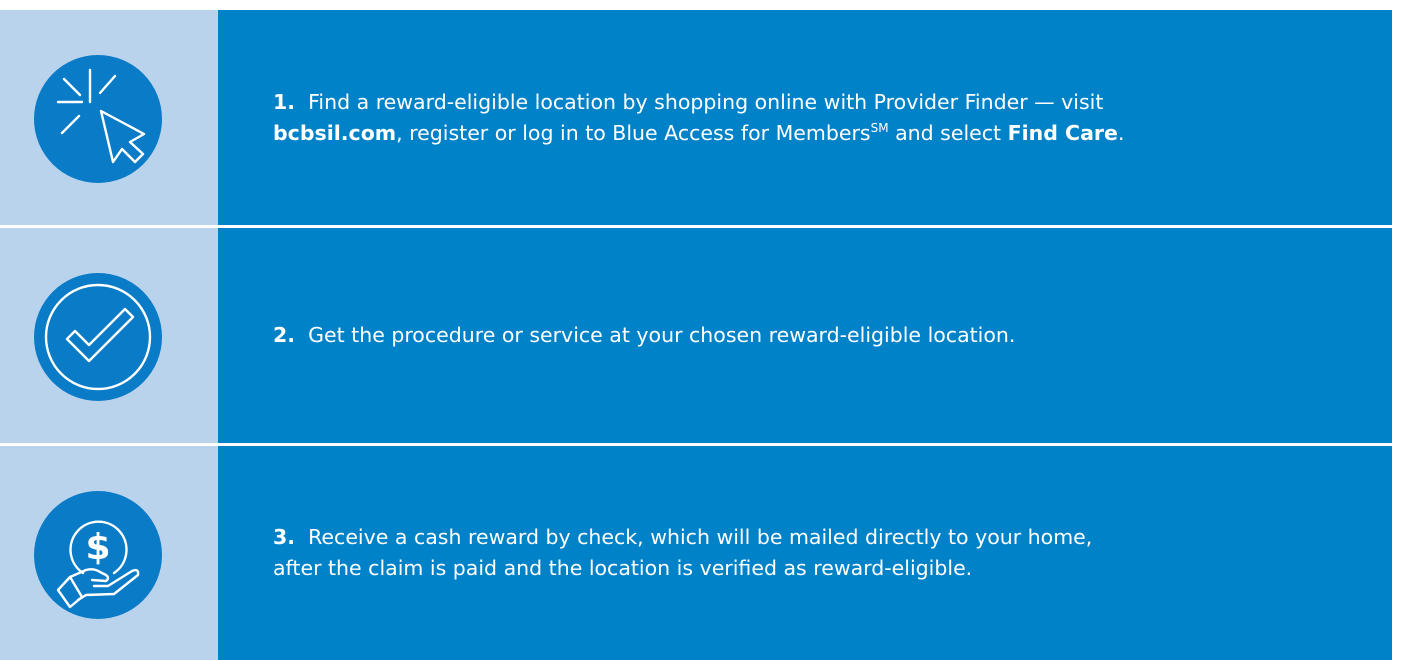 This screenshot has height=660, width=1403. What do you see at coordinates (1121, 132) in the screenshot?
I see `step-1-text-part-4: .` at bounding box center [1121, 132].